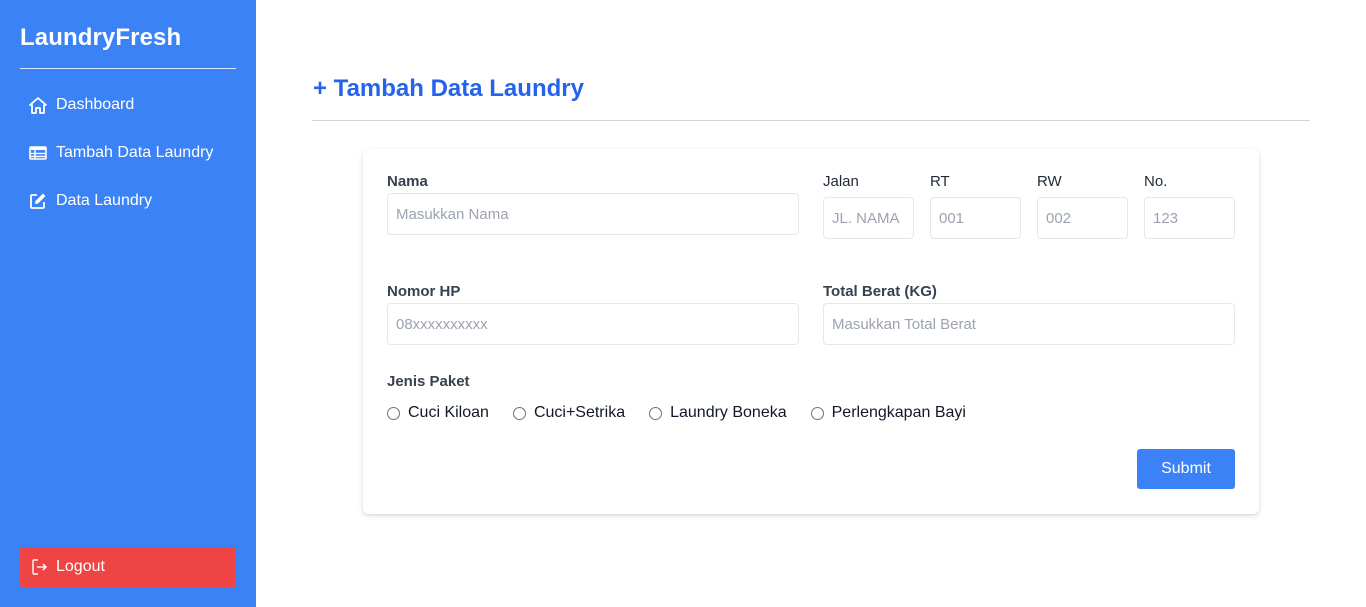  I want to click on logout-label: Logout, so click(80, 566).